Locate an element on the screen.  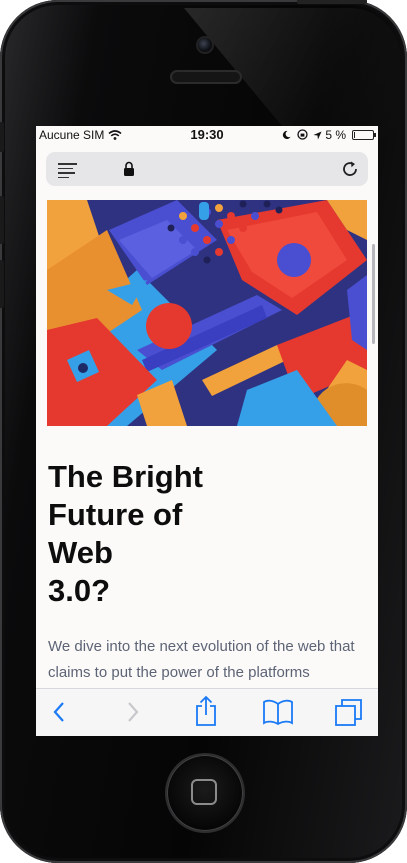
lock-icon is located at coordinates (129, 168).